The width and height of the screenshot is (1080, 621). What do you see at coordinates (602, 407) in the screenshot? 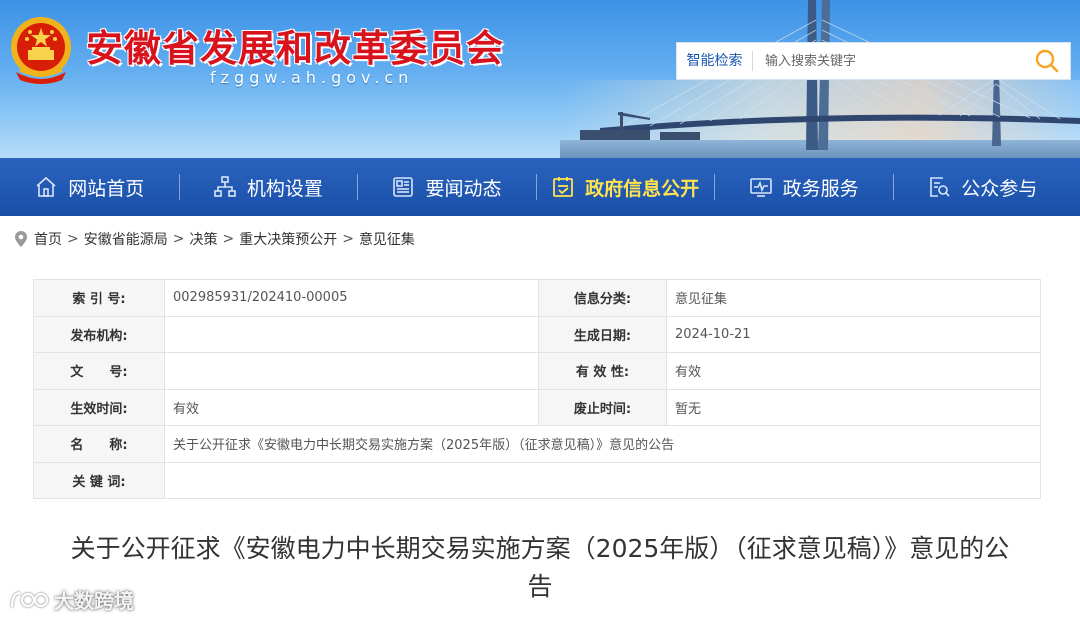
I see `expire-label: 废止时间:` at bounding box center [602, 407].